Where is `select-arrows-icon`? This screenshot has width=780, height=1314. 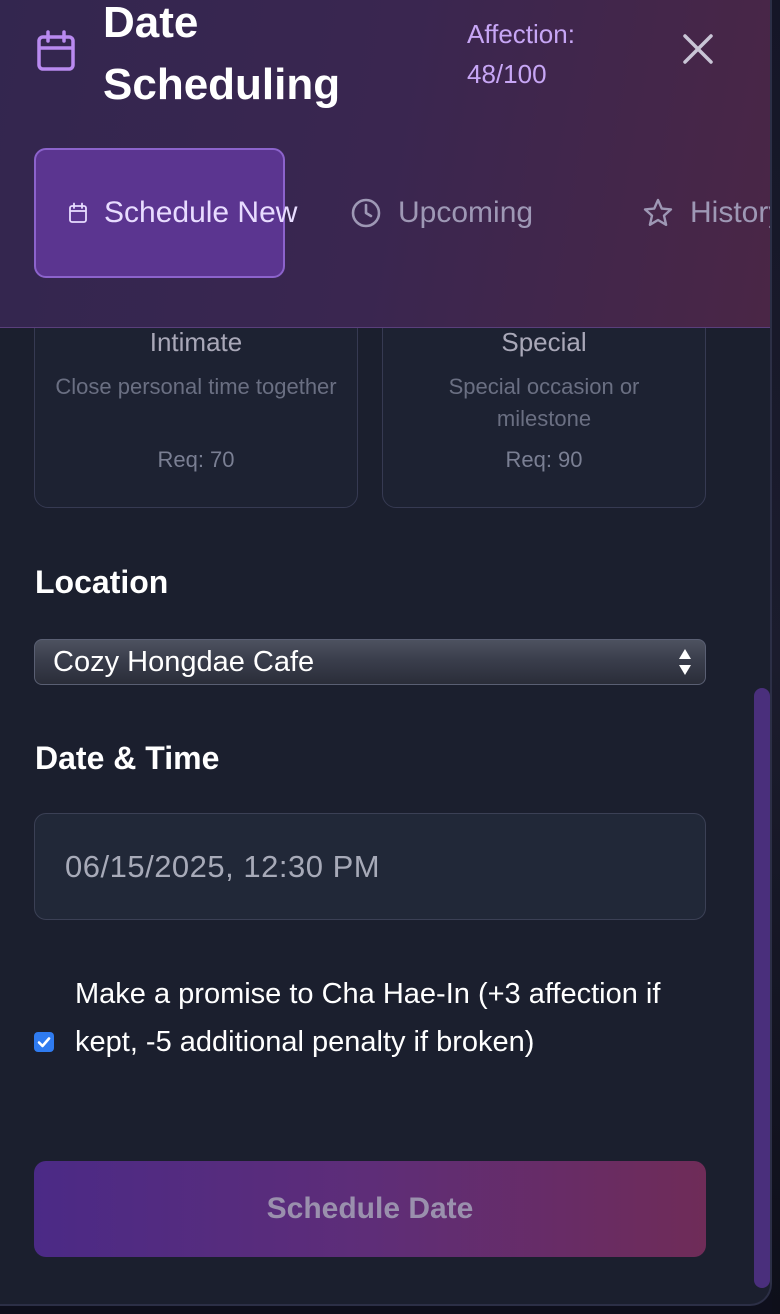 select-arrows-icon is located at coordinates (685, 662).